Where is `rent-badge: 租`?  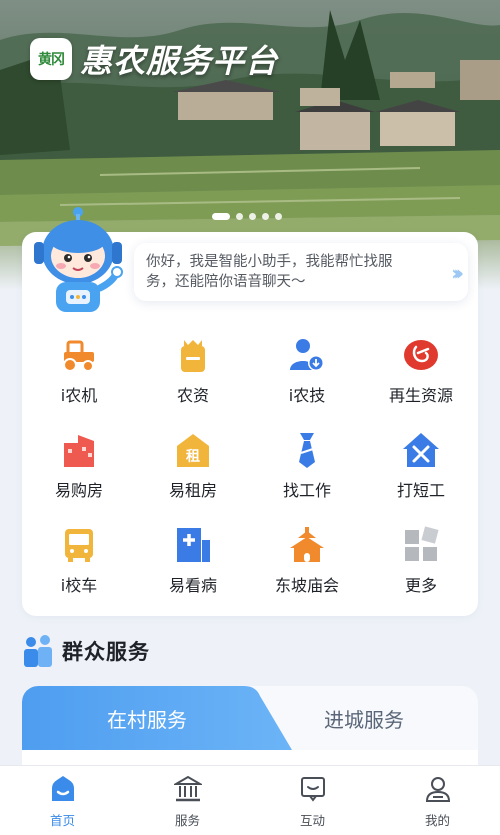
rent-badge: 租 is located at coordinates (193, 456).